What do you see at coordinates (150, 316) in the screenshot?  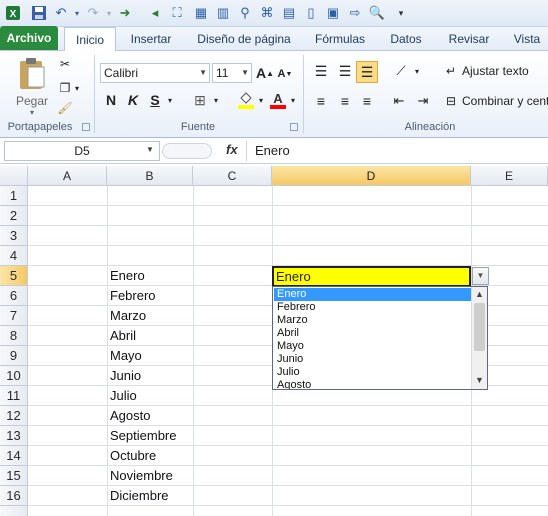 I see `cell-b7: Marzo` at bounding box center [150, 316].